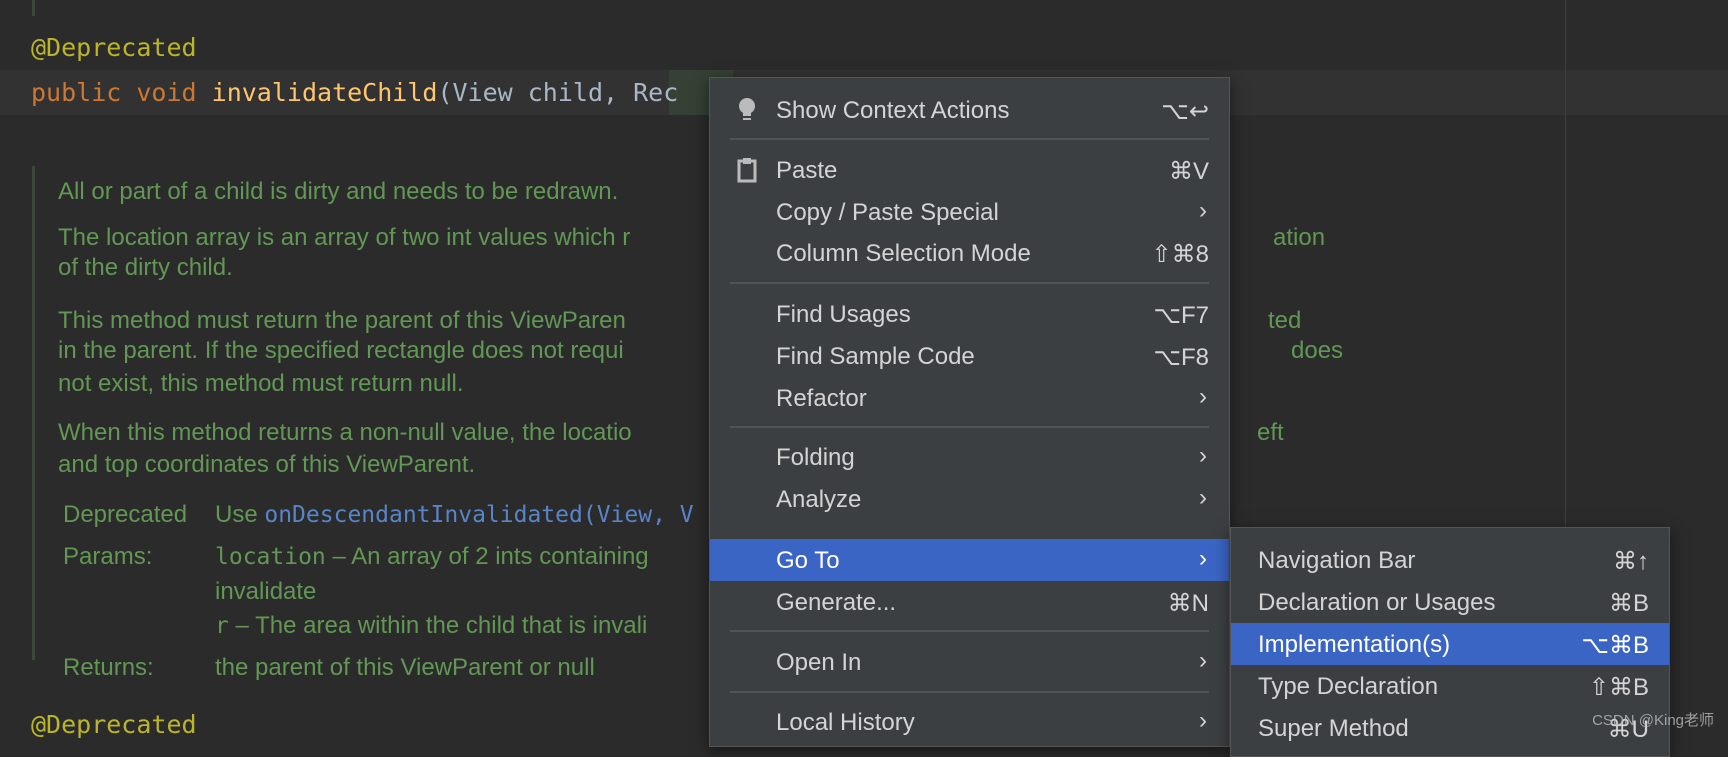 The height and width of the screenshot is (757, 1728). What do you see at coordinates (405, 667) in the screenshot?
I see `returns-value: the parent of this ViewParent or null` at bounding box center [405, 667].